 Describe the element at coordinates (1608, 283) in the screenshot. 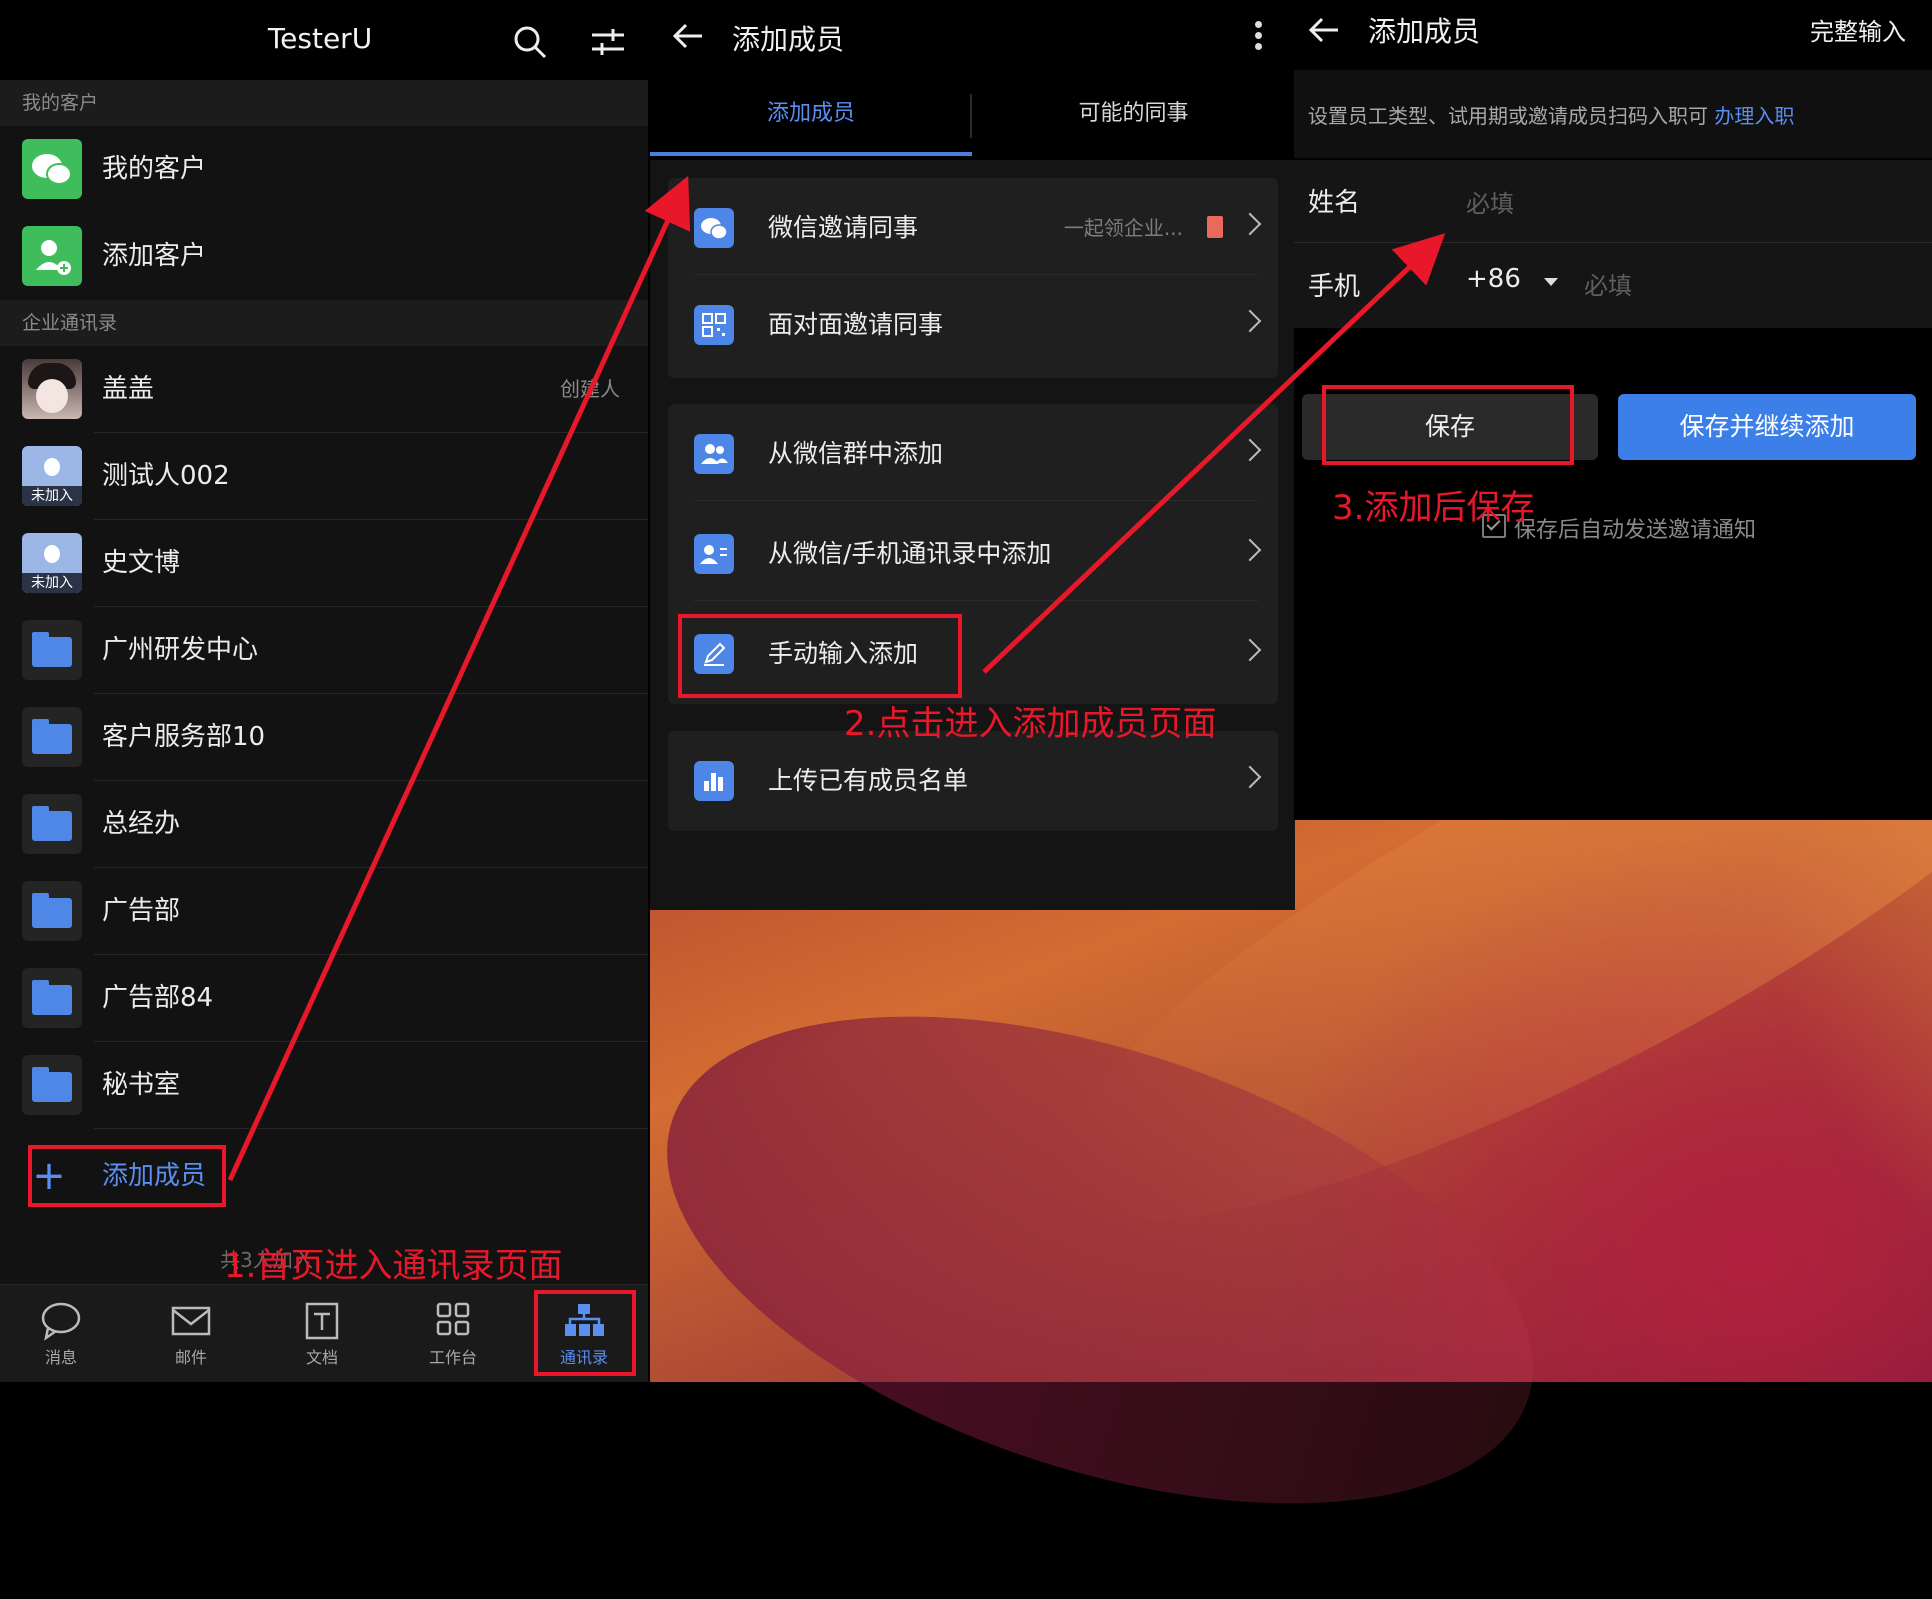

I see `phone-field: 必填` at that location.